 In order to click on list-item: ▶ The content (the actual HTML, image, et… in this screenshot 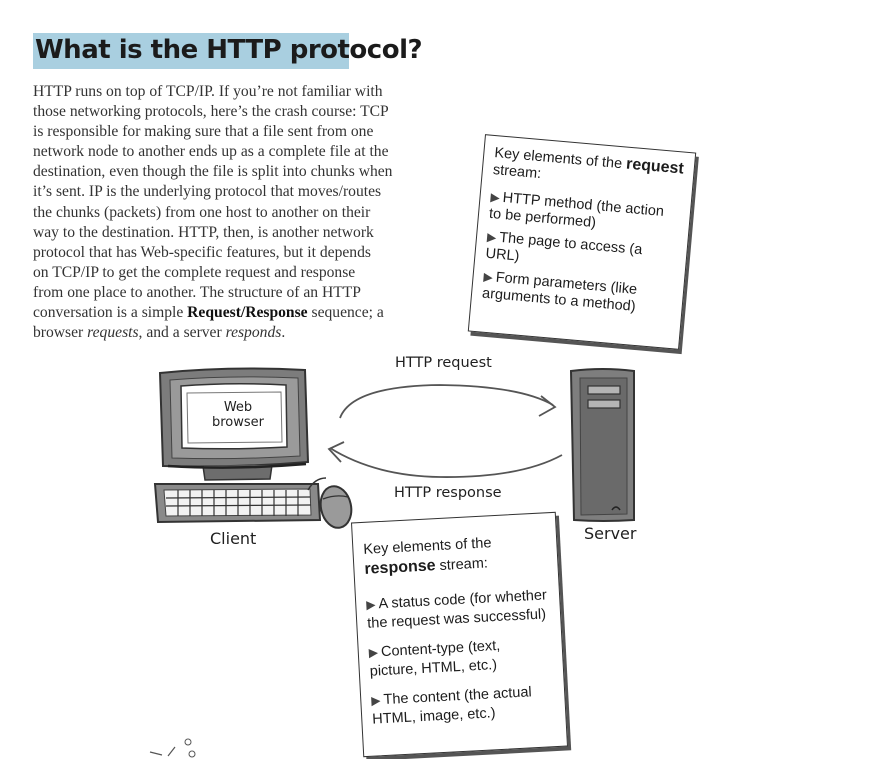, I will do `click(463, 706)`.